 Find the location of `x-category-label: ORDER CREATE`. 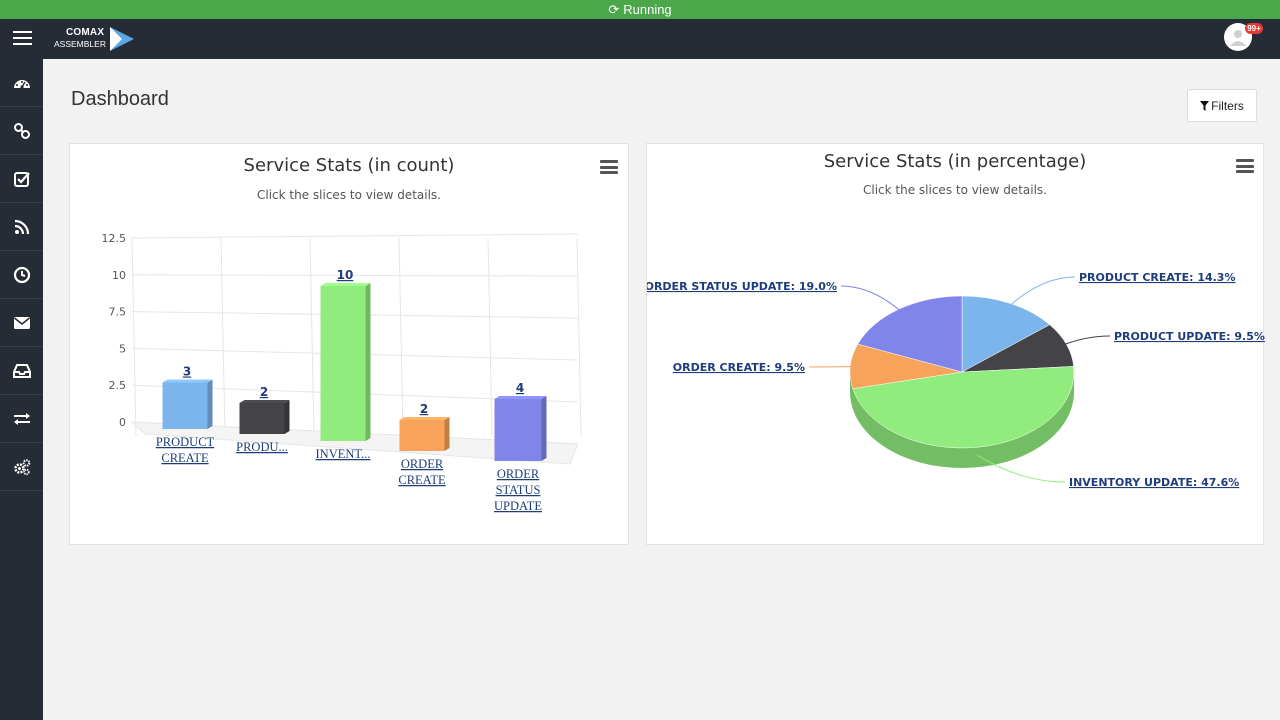

x-category-label: ORDER CREATE is located at coordinates (422, 472).